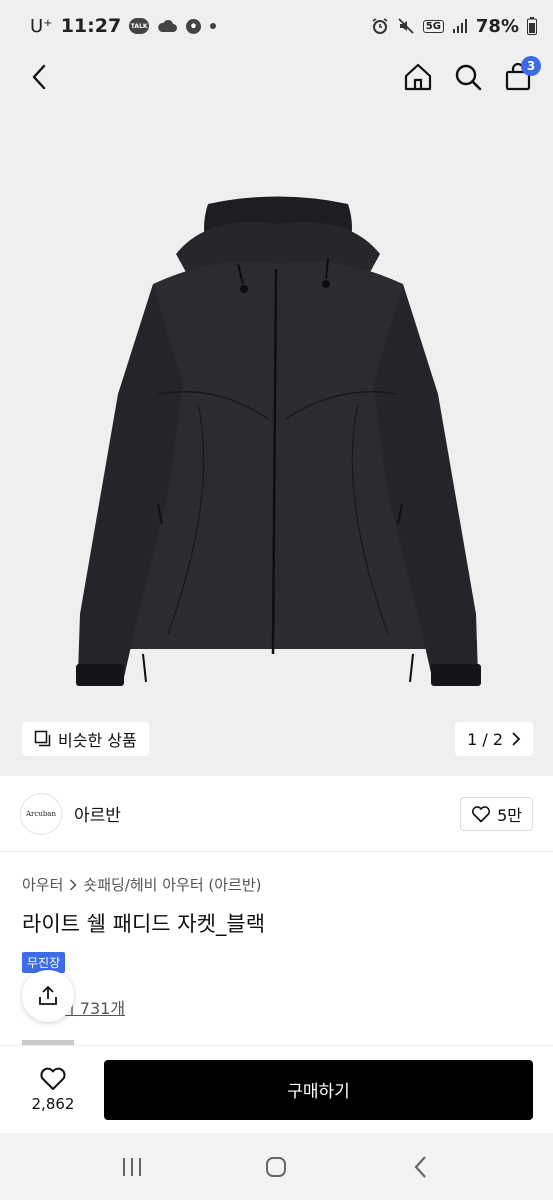 The height and width of the screenshot is (1200, 553). I want to click on recent-apps-icon, so click(132, 1166).